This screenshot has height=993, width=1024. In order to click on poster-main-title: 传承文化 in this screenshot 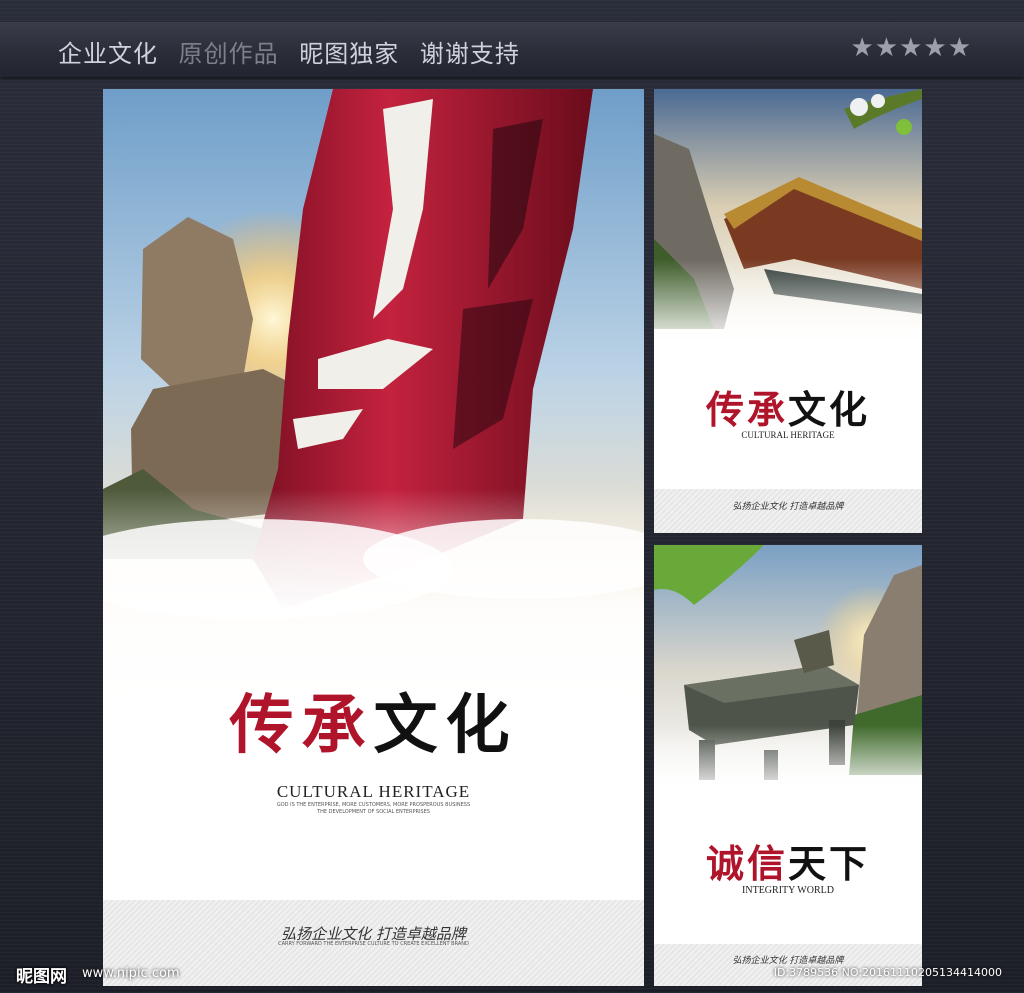, I will do `click(373, 720)`.